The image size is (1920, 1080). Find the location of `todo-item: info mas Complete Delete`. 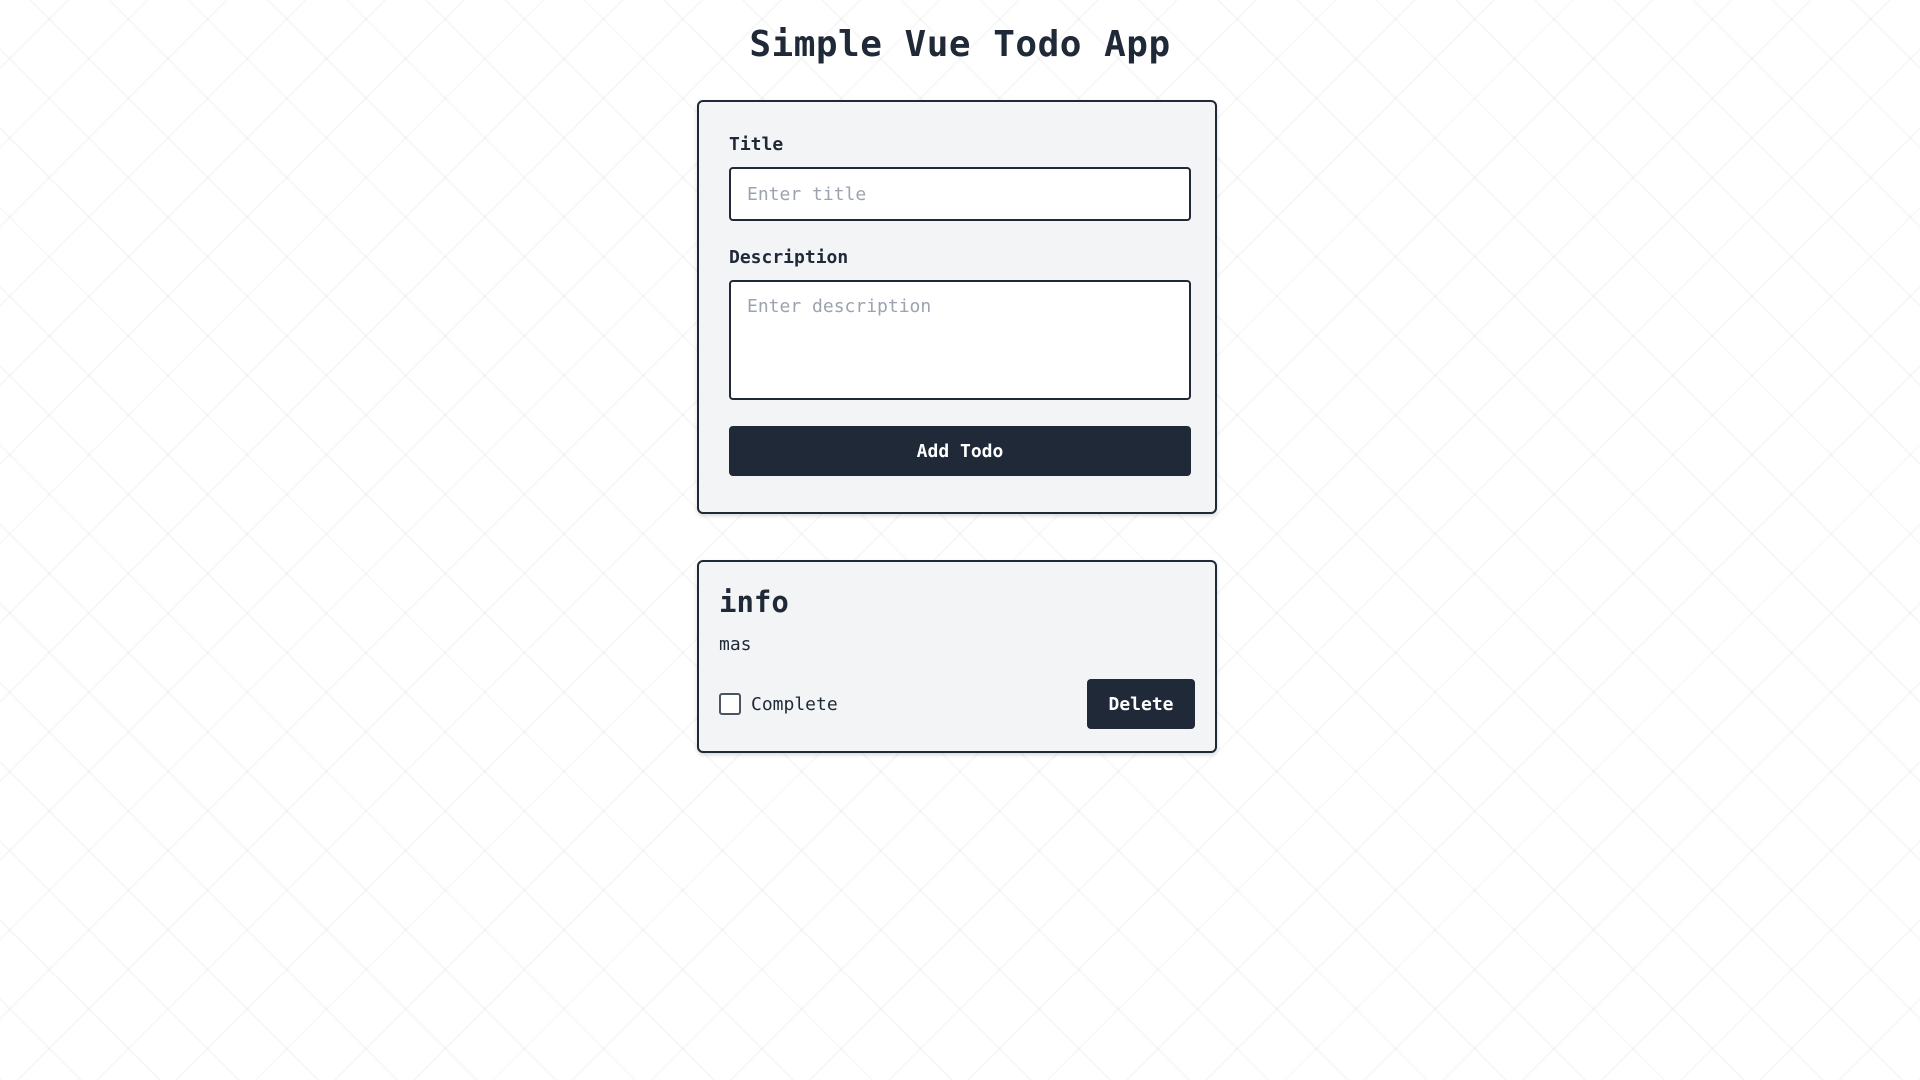

todo-item: info mas Complete Delete is located at coordinates (957, 656).